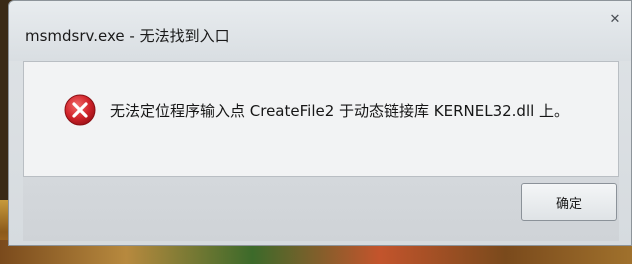 The width and height of the screenshot is (632, 264). What do you see at coordinates (569, 202) in the screenshot?
I see `ok-button: 确定` at bounding box center [569, 202].